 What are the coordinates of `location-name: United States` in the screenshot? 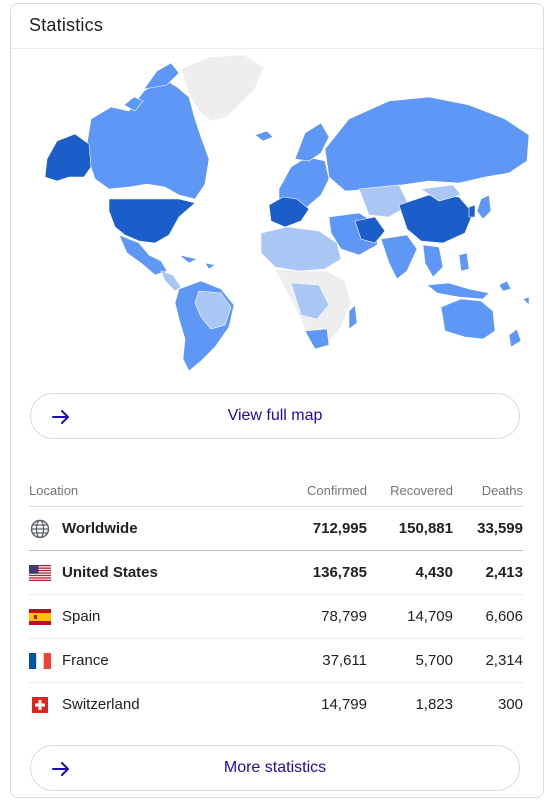 It's located at (110, 572).